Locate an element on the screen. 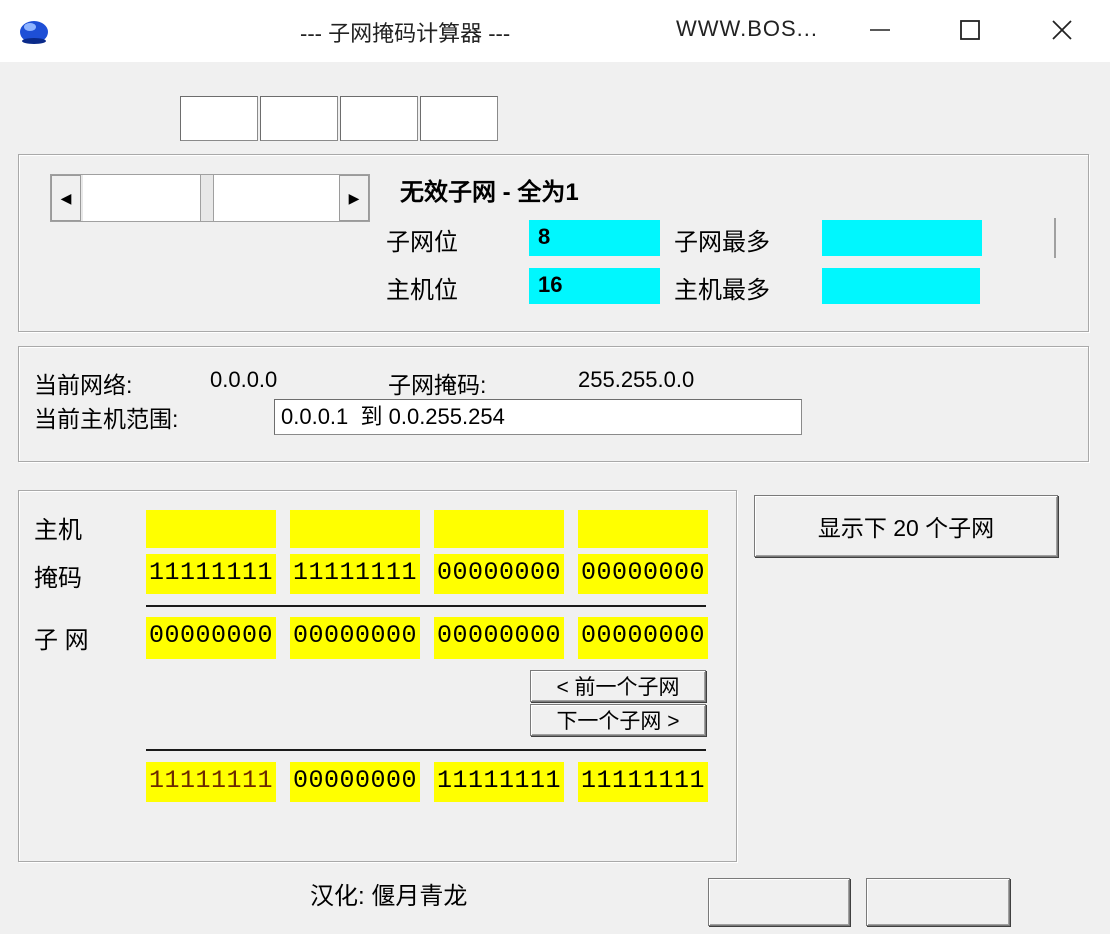  host-bits-label: 主机位 is located at coordinates (422, 290).